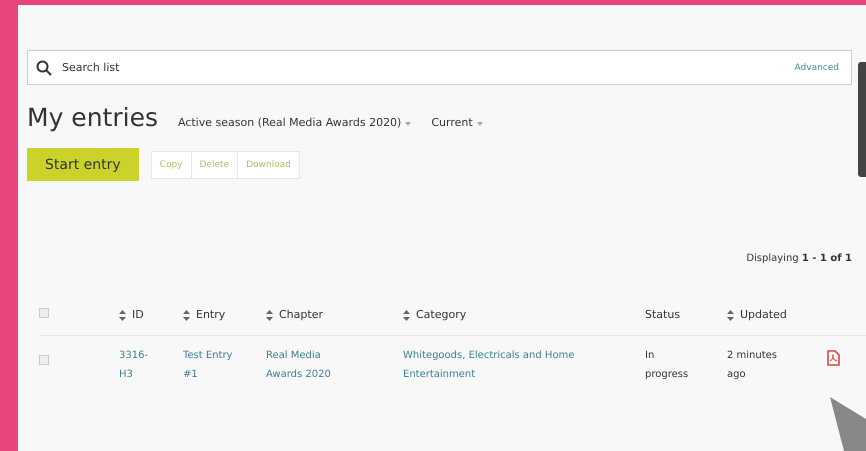 The image size is (866, 451). Describe the element at coordinates (667, 365) in the screenshot. I see `status-cell-text: In progress` at that location.